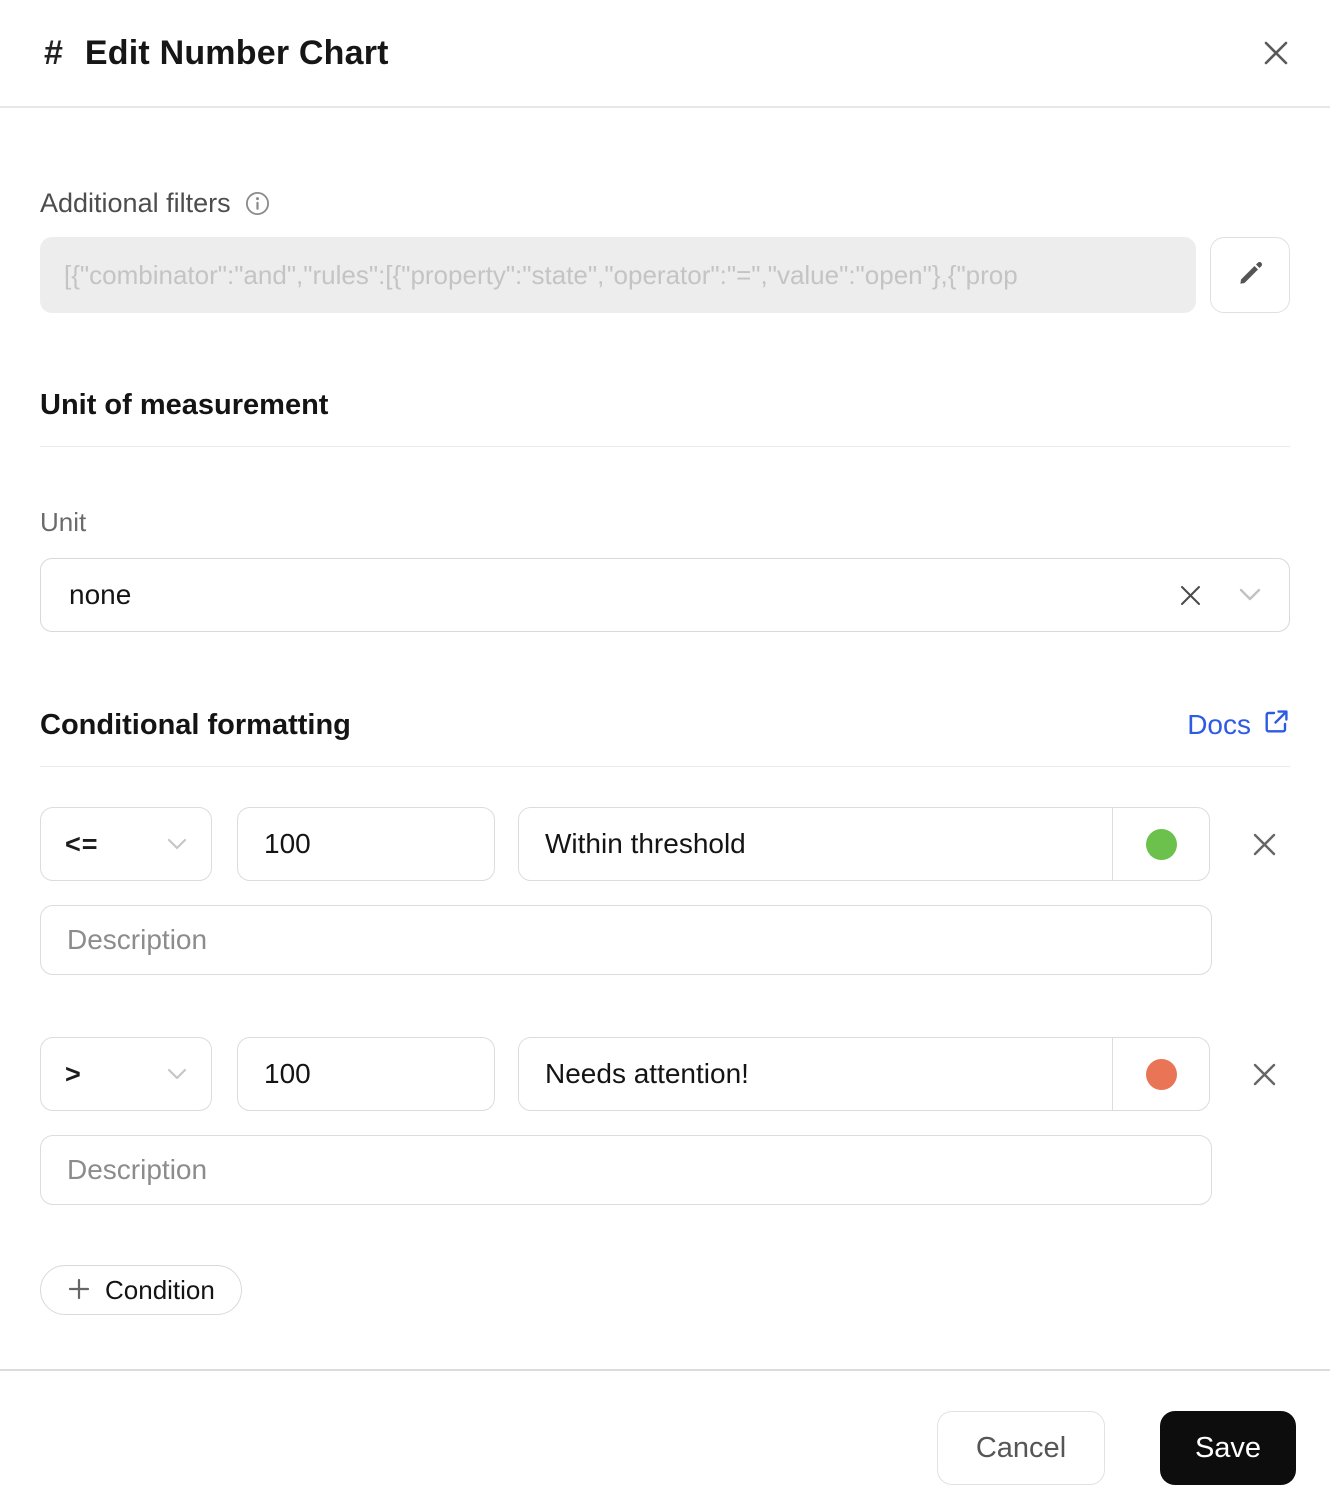  I want to click on unit-select: none, so click(665, 595).